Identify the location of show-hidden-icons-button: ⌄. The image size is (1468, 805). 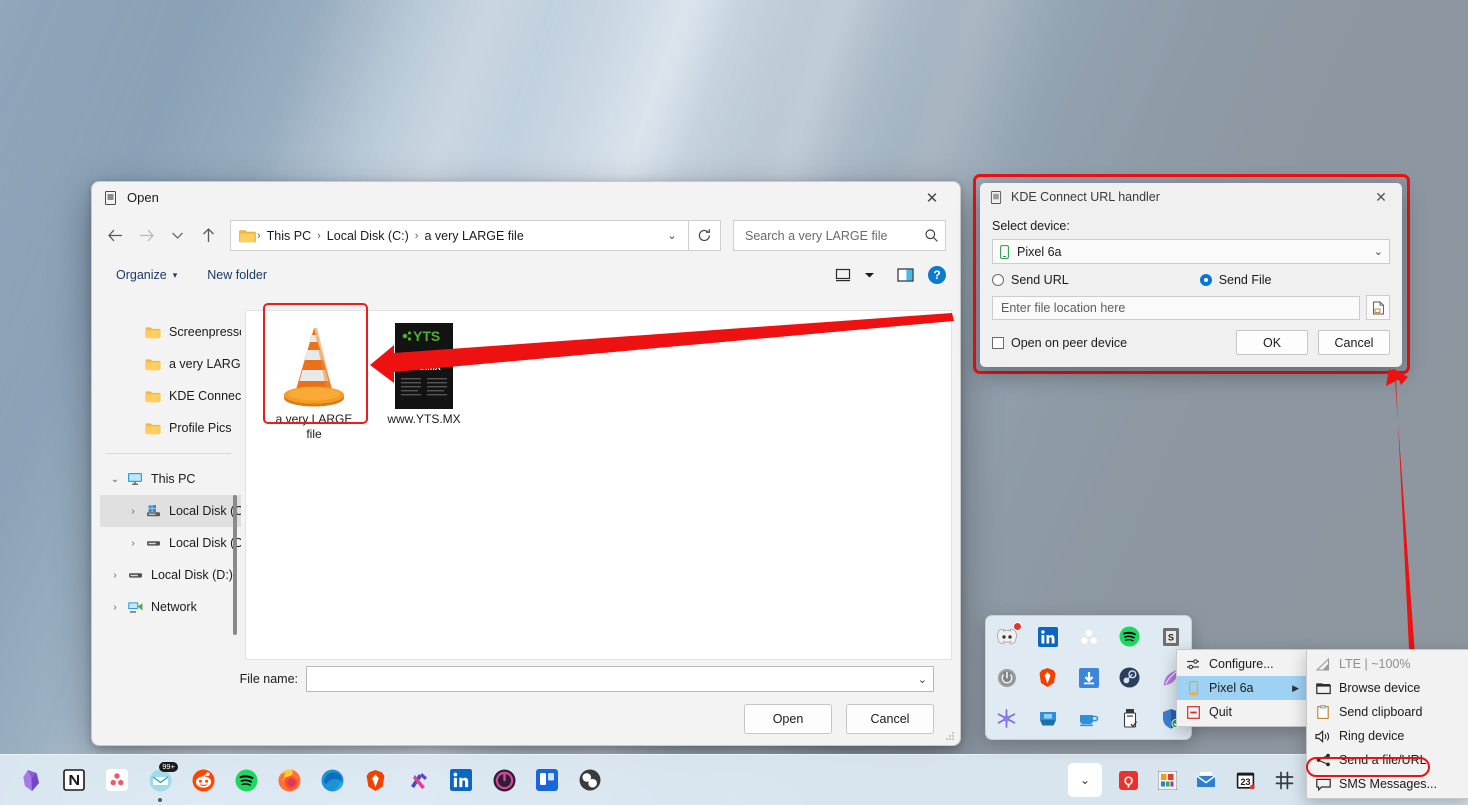
(1085, 780).